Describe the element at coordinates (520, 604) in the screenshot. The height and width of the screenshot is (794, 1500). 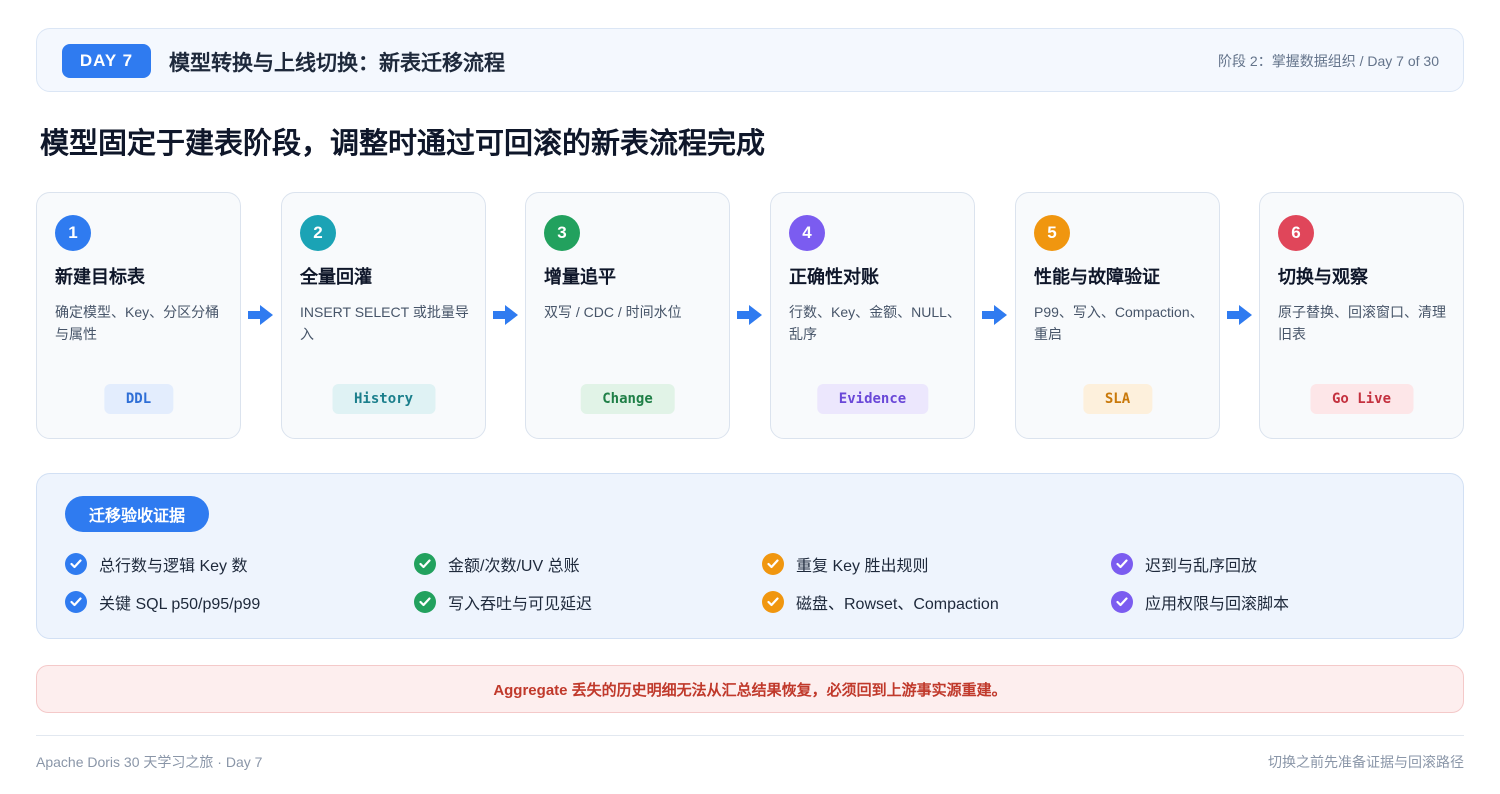
I see `evidence-item-label: 写入吞吐与可见延迟` at that location.